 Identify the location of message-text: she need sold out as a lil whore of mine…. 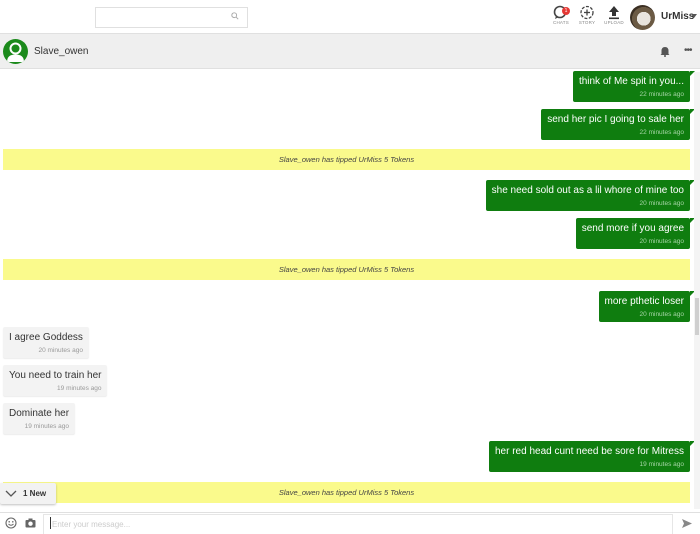
(587, 190).